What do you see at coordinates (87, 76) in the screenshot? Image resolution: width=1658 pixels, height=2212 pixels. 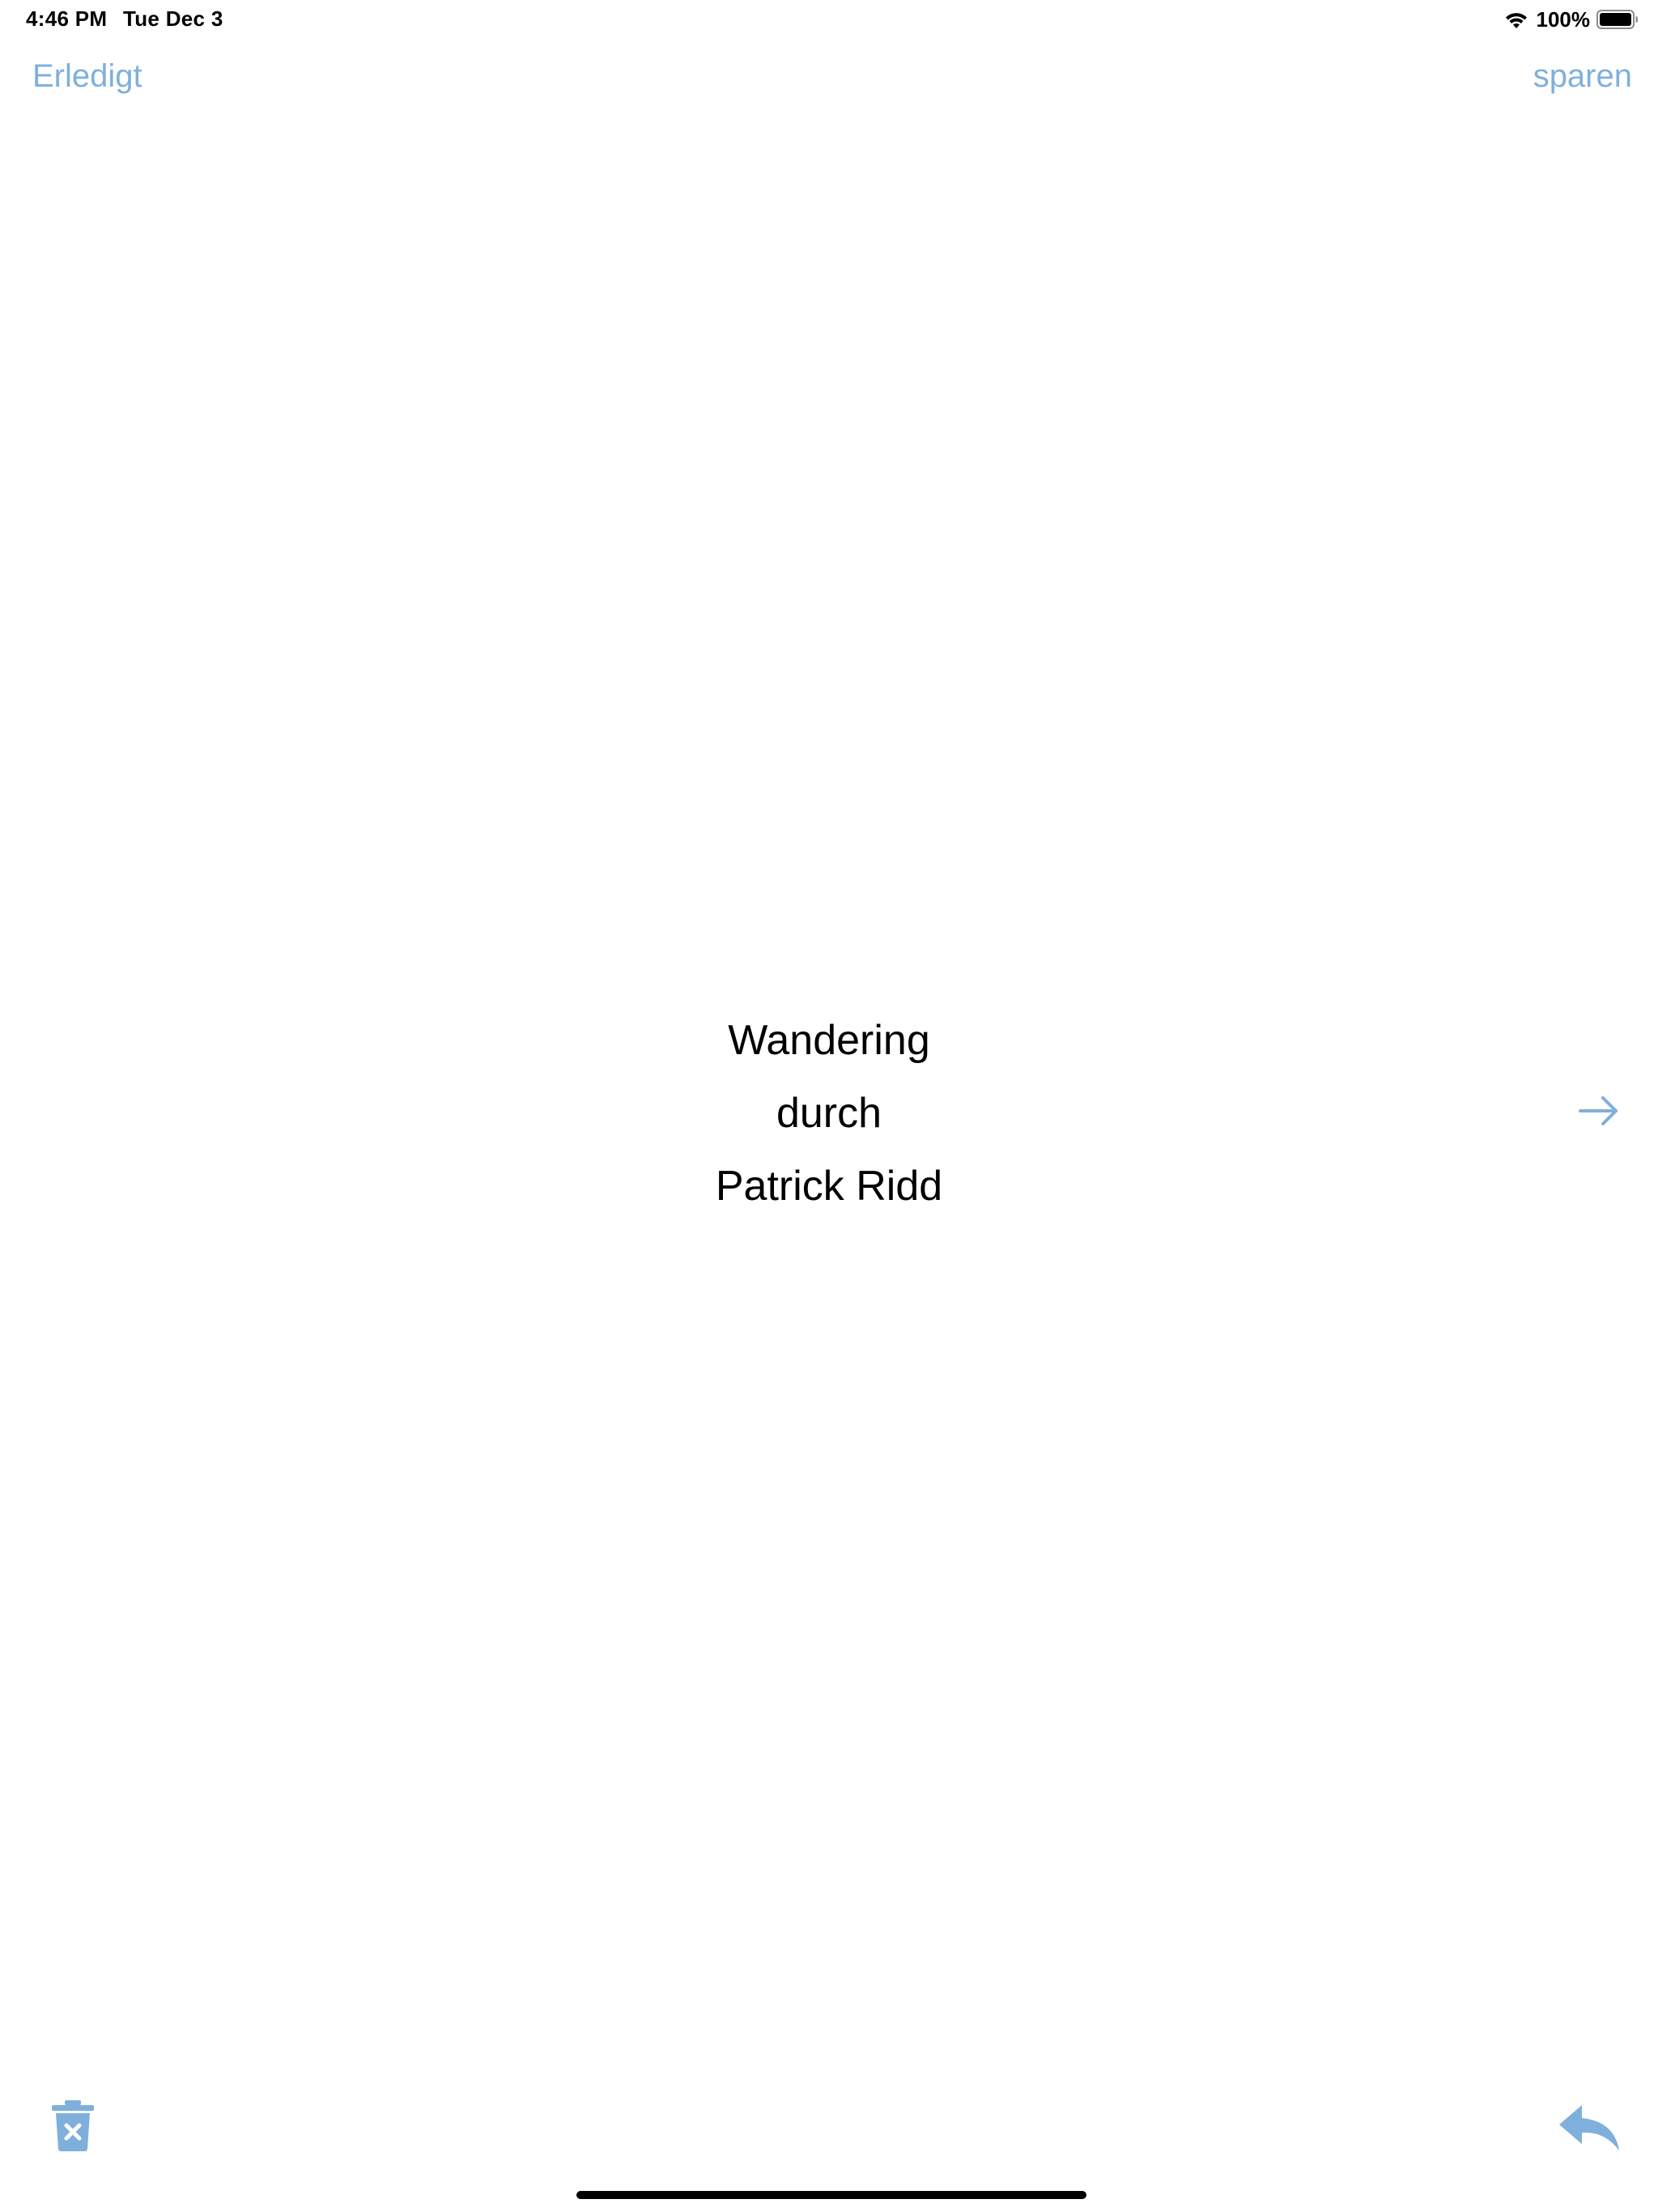 I see `done-button: Erledigt` at bounding box center [87, 76].